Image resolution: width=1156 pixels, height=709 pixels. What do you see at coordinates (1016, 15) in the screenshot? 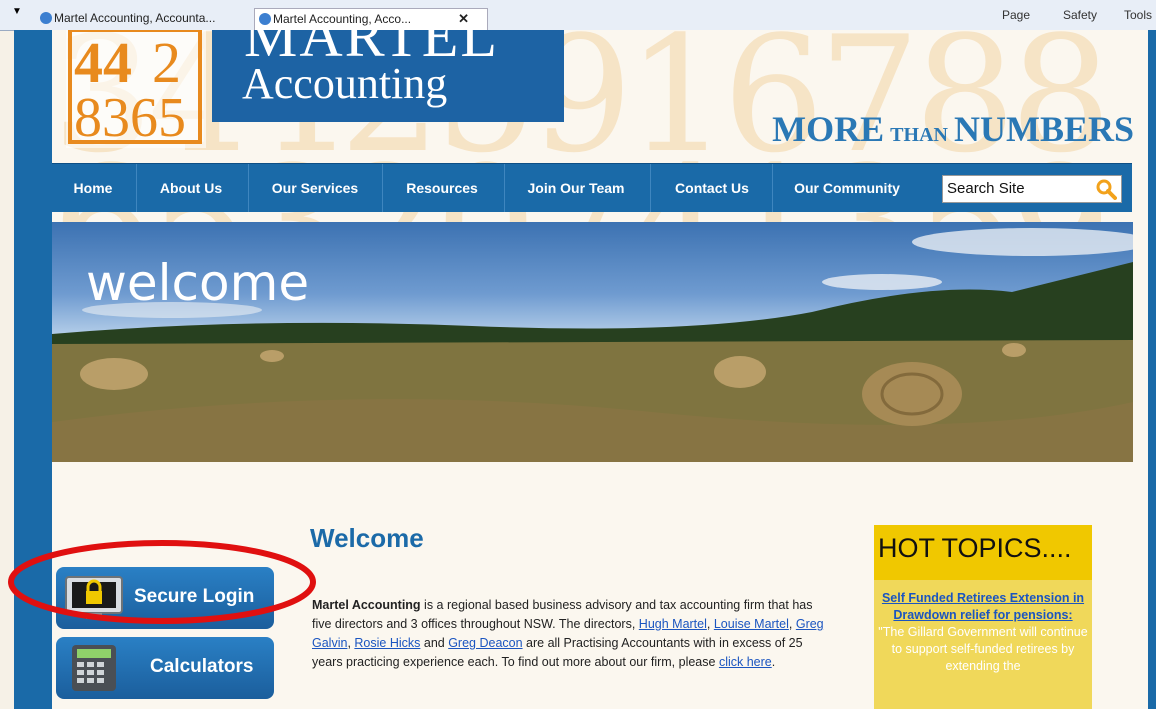
I see `page-menu: Page` at bounding box center [1016, 15].